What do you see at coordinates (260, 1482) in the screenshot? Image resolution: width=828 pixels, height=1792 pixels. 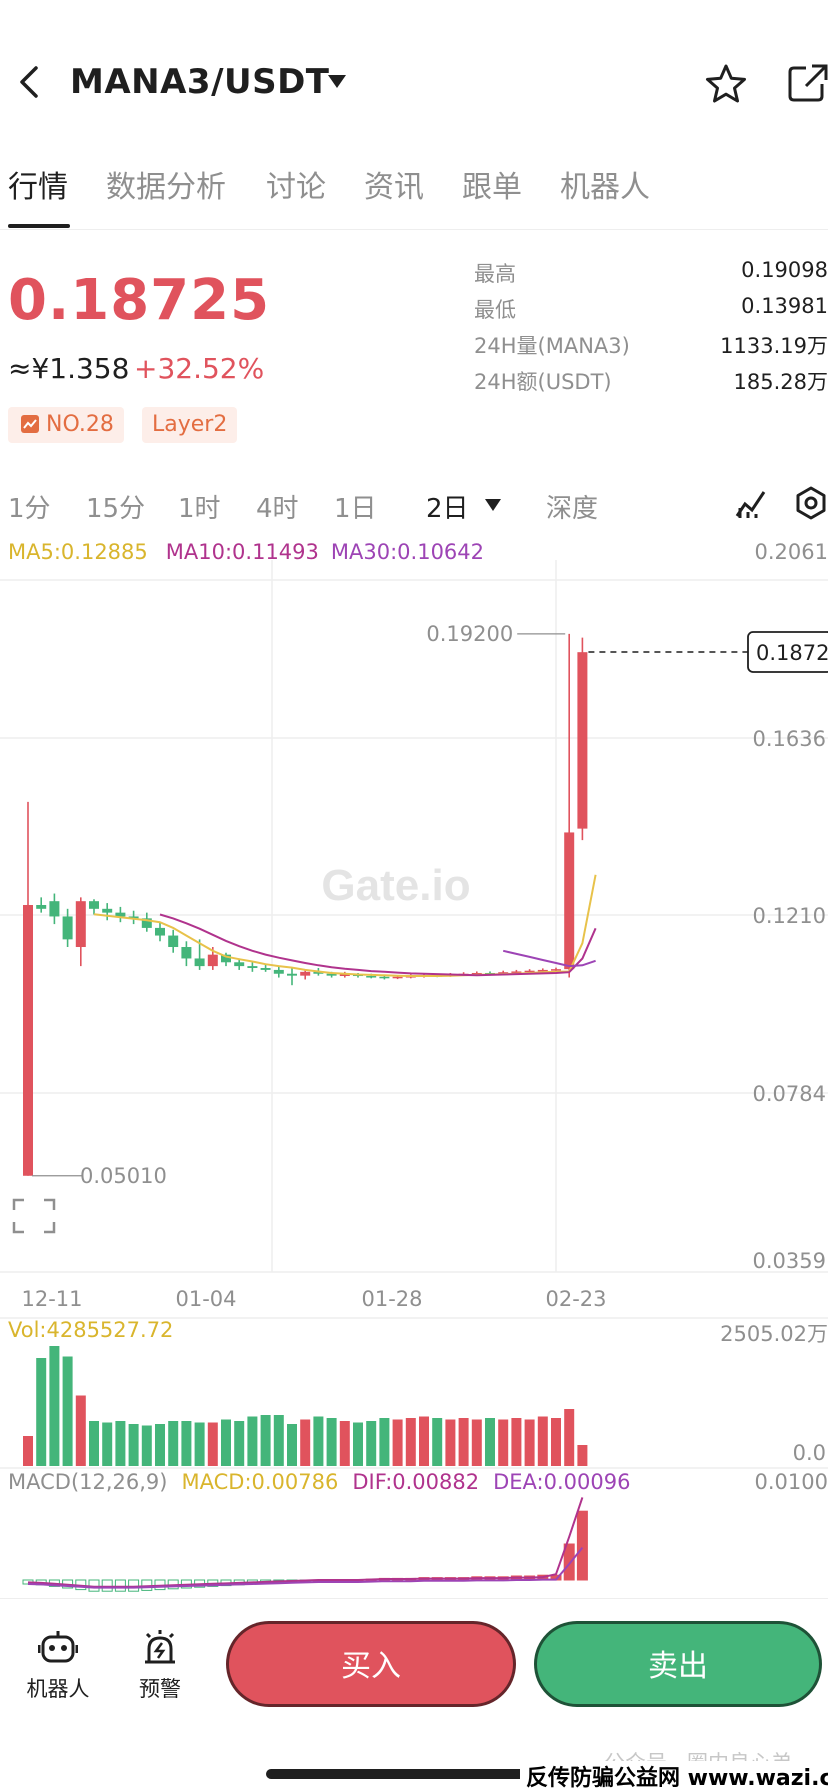 I see `macd-value: MACD:0.00786` at bounding box center [260, 1482].